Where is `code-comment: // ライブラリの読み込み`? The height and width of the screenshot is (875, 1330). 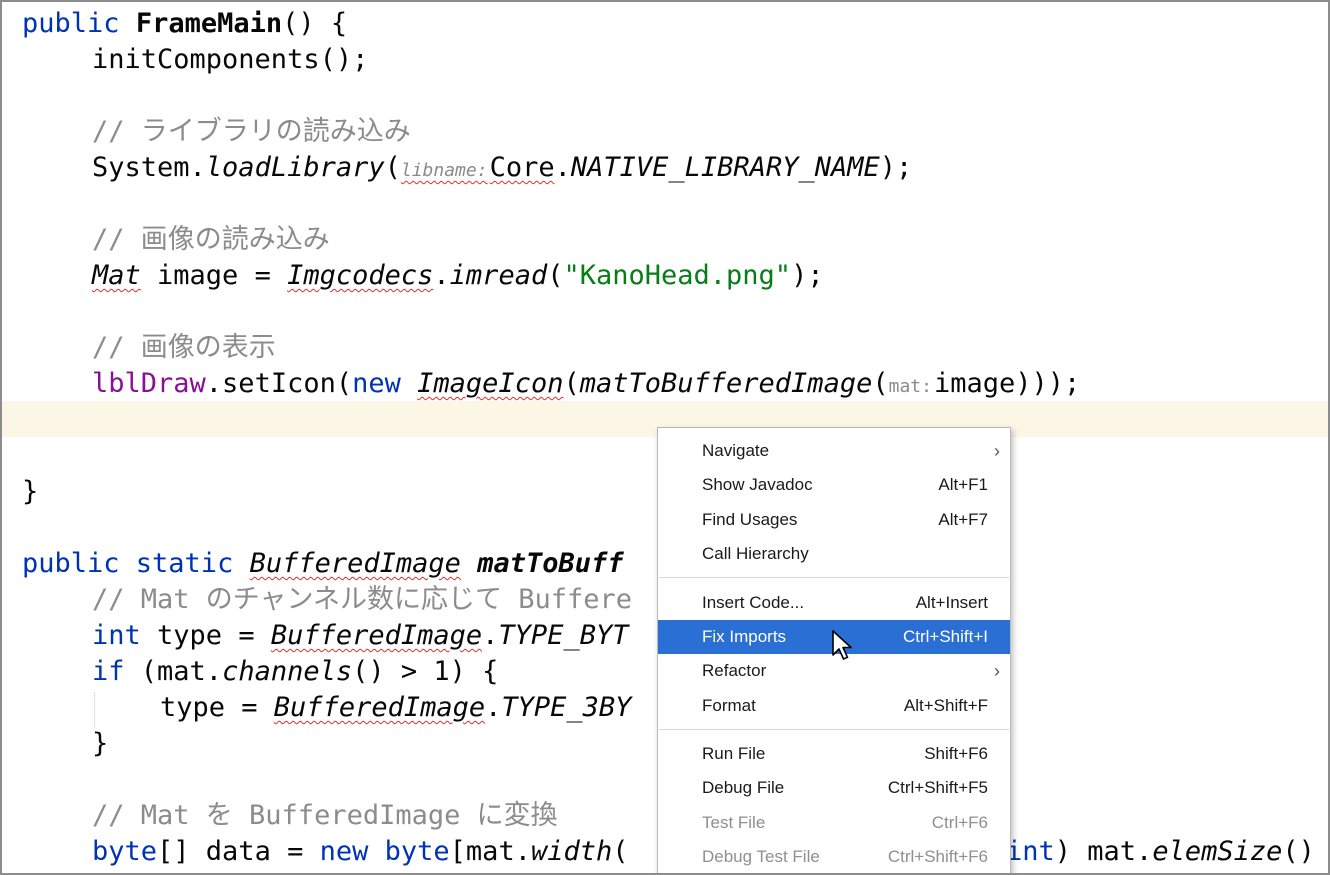
code-comment: // ライブラリの読み込み is located at coordinates (251, 132).